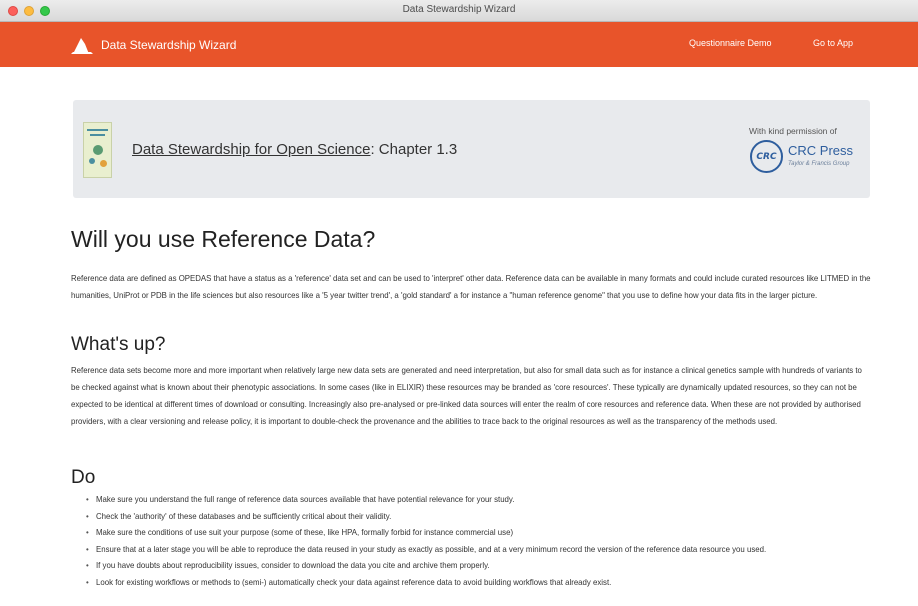 This screenshot has width=918, height=606. What do you see at coordinates (819, 164) in the screenshot?
I see `publisher-subtitle: Taylor & Francis Group` at bounding box center [819, 164].